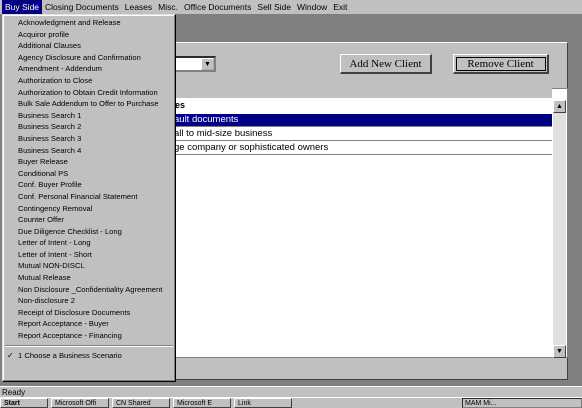 The image size is (582, 408). Describe the element at coordinates (180, 105) in the screenshot. I see `list-header-label: es` at that location.